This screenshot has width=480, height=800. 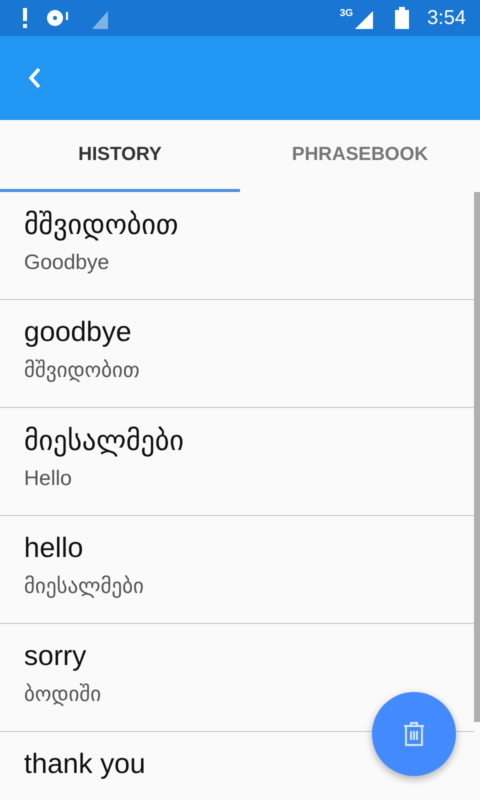 I want to click on tab: HISTORY, so click(x=120, y=156).